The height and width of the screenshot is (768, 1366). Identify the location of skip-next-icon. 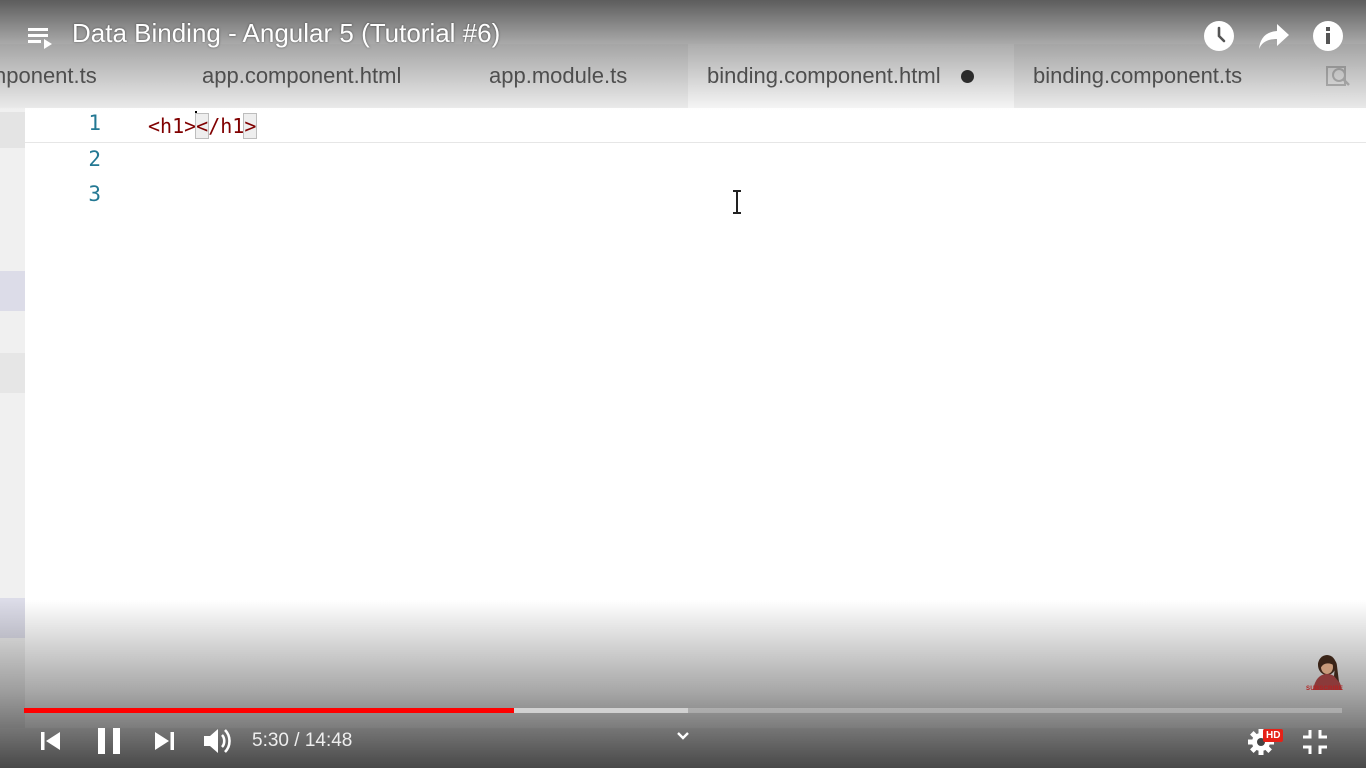
(164, 741).